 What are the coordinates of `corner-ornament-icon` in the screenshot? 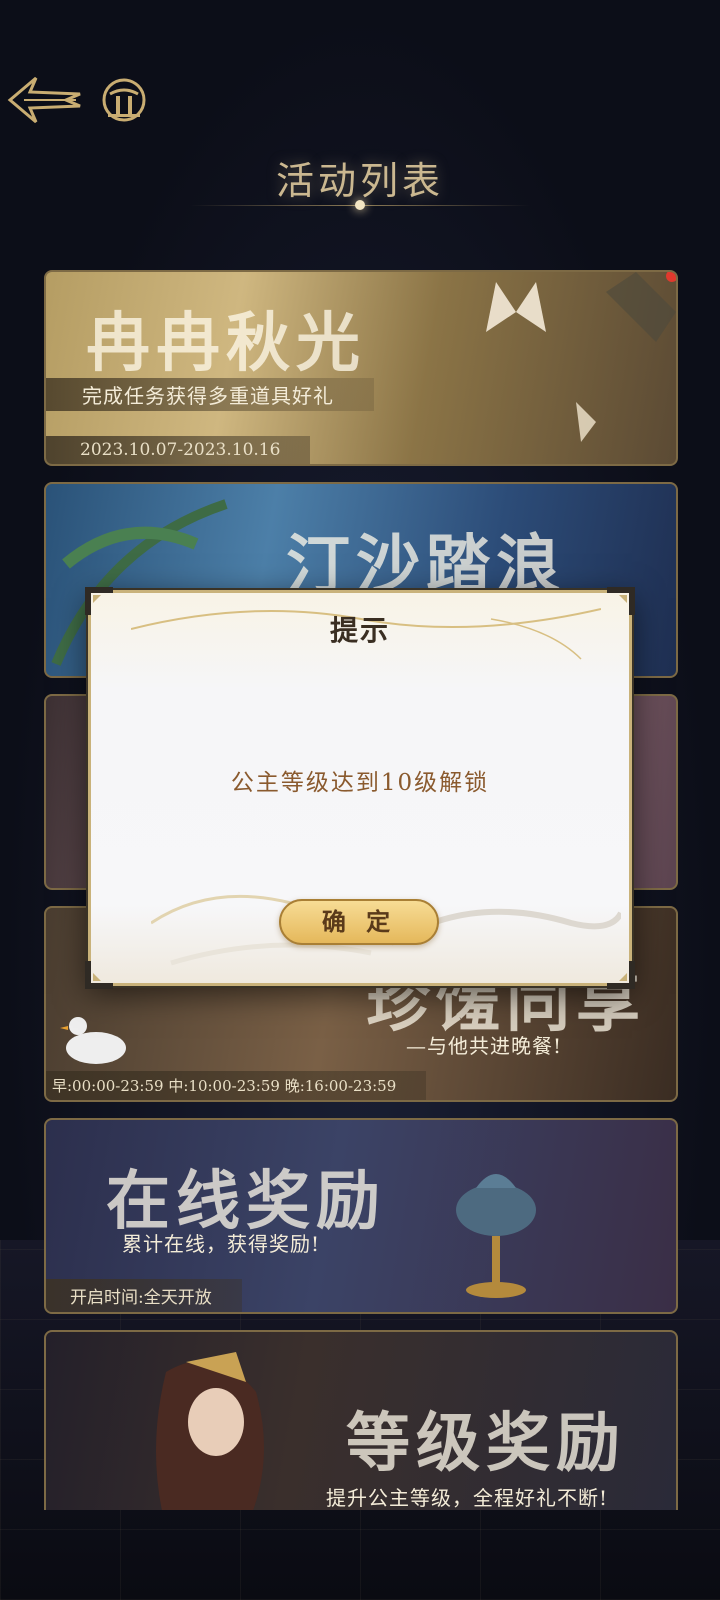 It's located at (99, 975).